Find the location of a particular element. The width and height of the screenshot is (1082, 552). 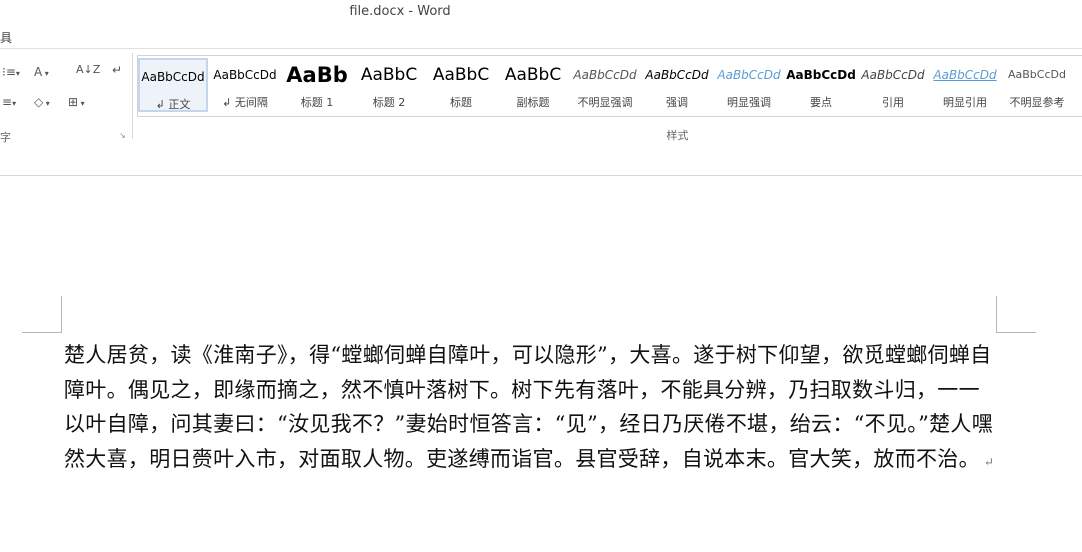

style-quote: AaBbCcDd 引用 is located at coordinates (893, 85).